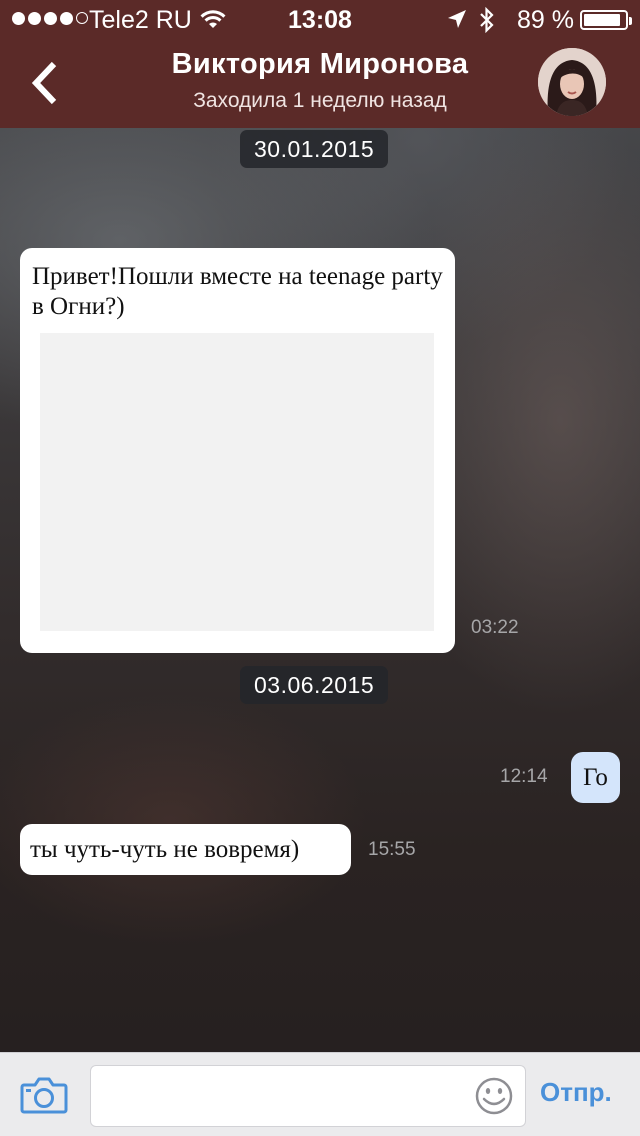 This screenshot has width=640, height=1136. What do you see at coordinates (545, 20) in the screenshot?
I see `battery-percent: 89 %` at bounding box center [545, 20].